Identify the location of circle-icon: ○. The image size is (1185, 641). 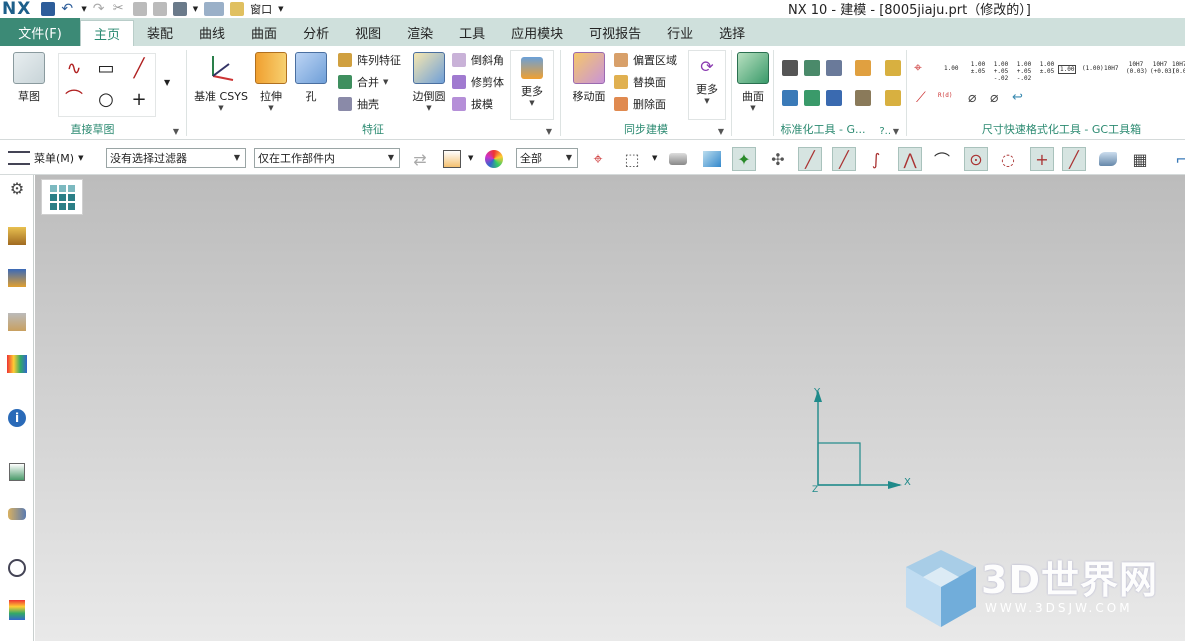
(106, 100).